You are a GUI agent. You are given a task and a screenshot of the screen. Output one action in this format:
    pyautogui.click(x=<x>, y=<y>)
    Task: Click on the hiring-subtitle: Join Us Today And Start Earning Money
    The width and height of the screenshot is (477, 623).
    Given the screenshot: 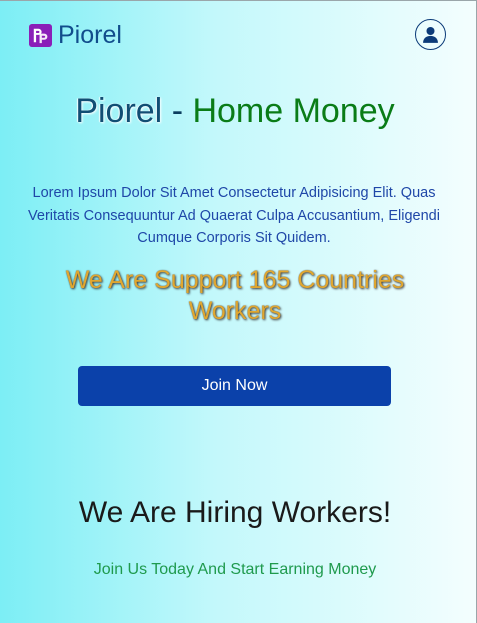 What is the action you would take?
    pyautogui.click(x=235, y=569)
    